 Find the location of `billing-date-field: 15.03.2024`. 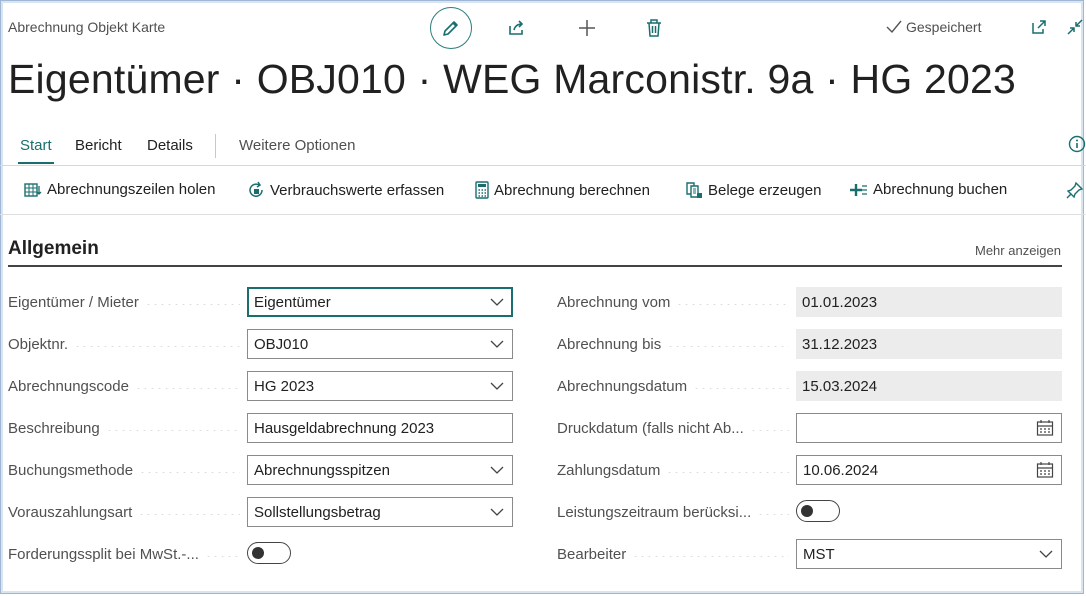

billing-date-field: 15.03.2024 is located at coordinates (929, 386).